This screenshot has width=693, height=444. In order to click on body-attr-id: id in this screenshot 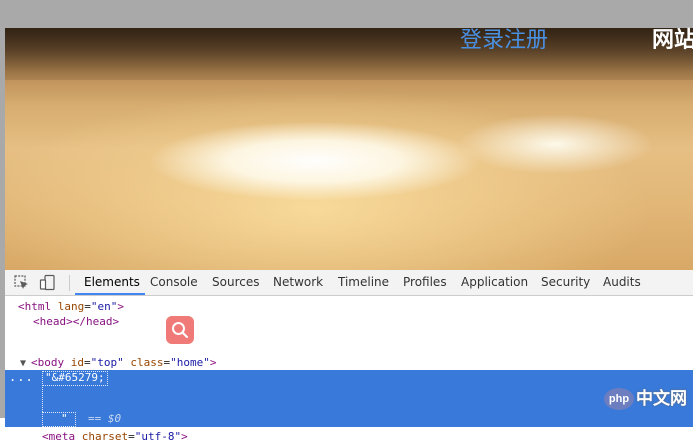, I will do `click(77, 362)`.